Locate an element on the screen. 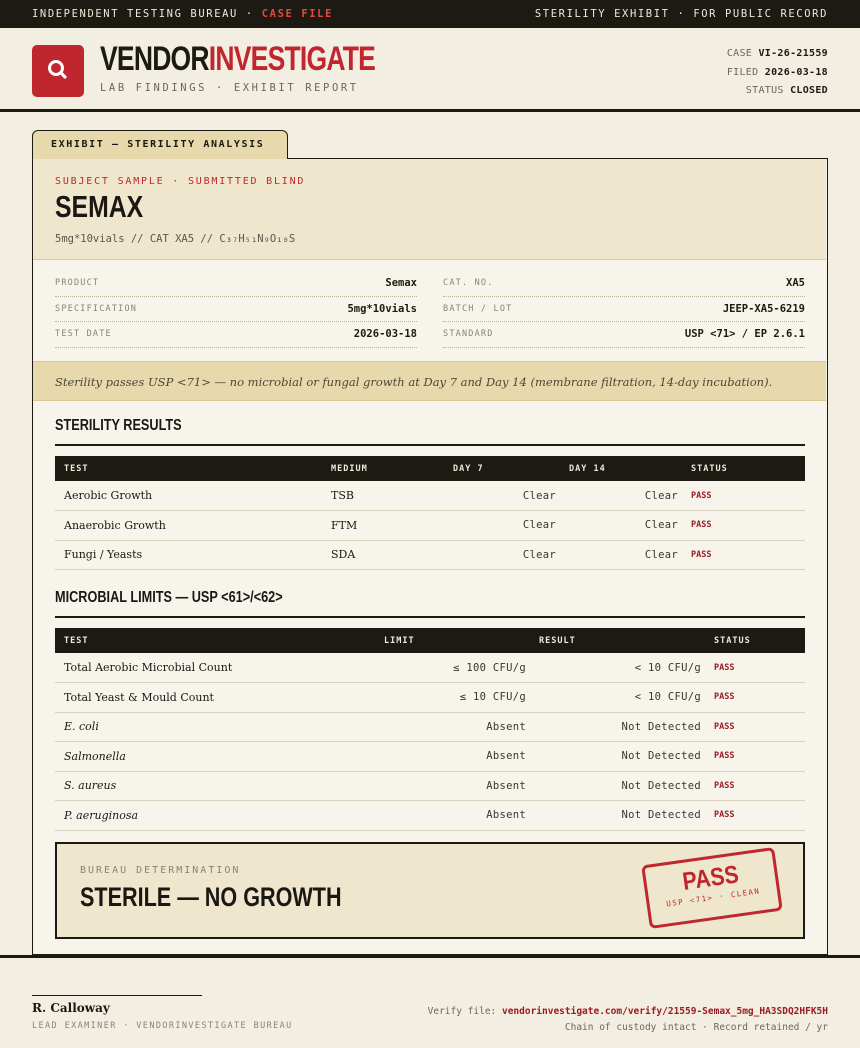 The width and height of the screenshot is (860, 1048). table-row: E. coli Absent Not Detected PASS is located at coordinates (430, 727).